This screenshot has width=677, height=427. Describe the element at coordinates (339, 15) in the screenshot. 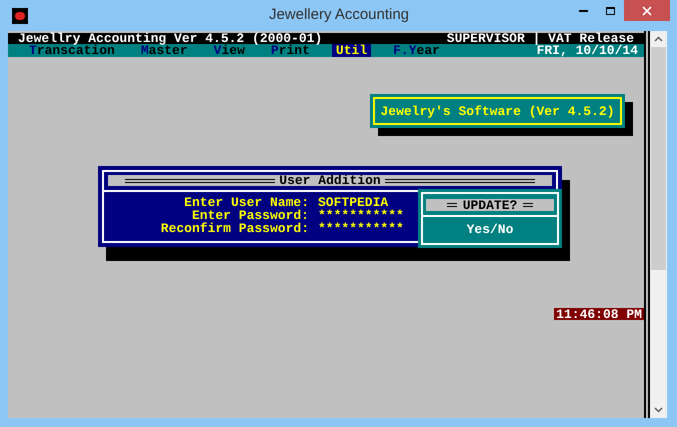

I see `window-title: Jewellery Accounting` at that location.